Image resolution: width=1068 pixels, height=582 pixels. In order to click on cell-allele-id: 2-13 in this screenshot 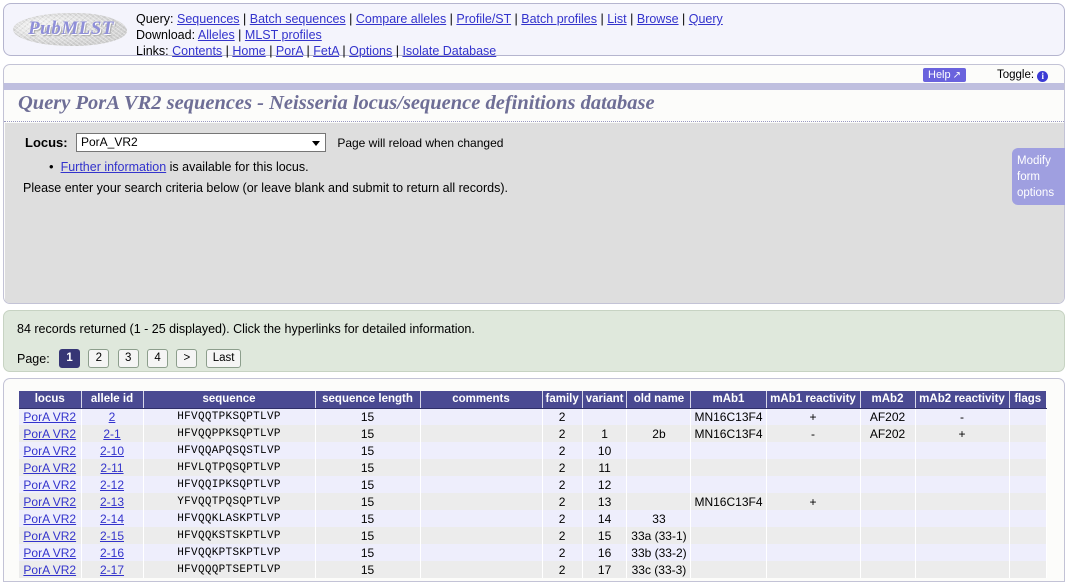, I will do `click(112, 501)`.